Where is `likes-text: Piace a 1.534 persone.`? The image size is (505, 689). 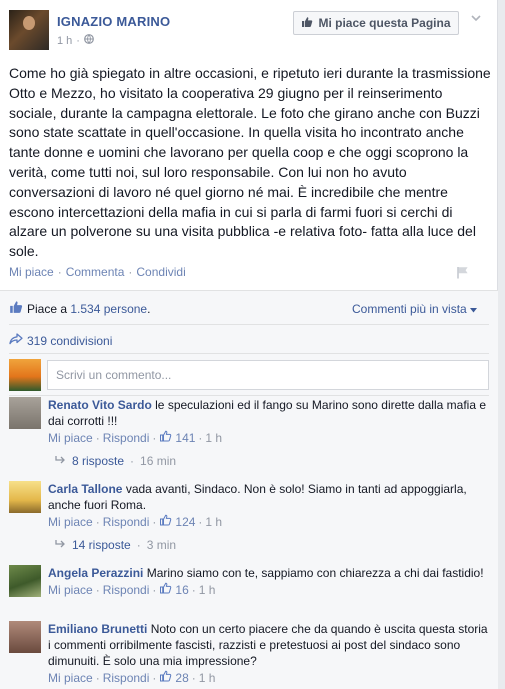
likes-text: Piace a 1.534 persone. is located at coordinates (88, 309).